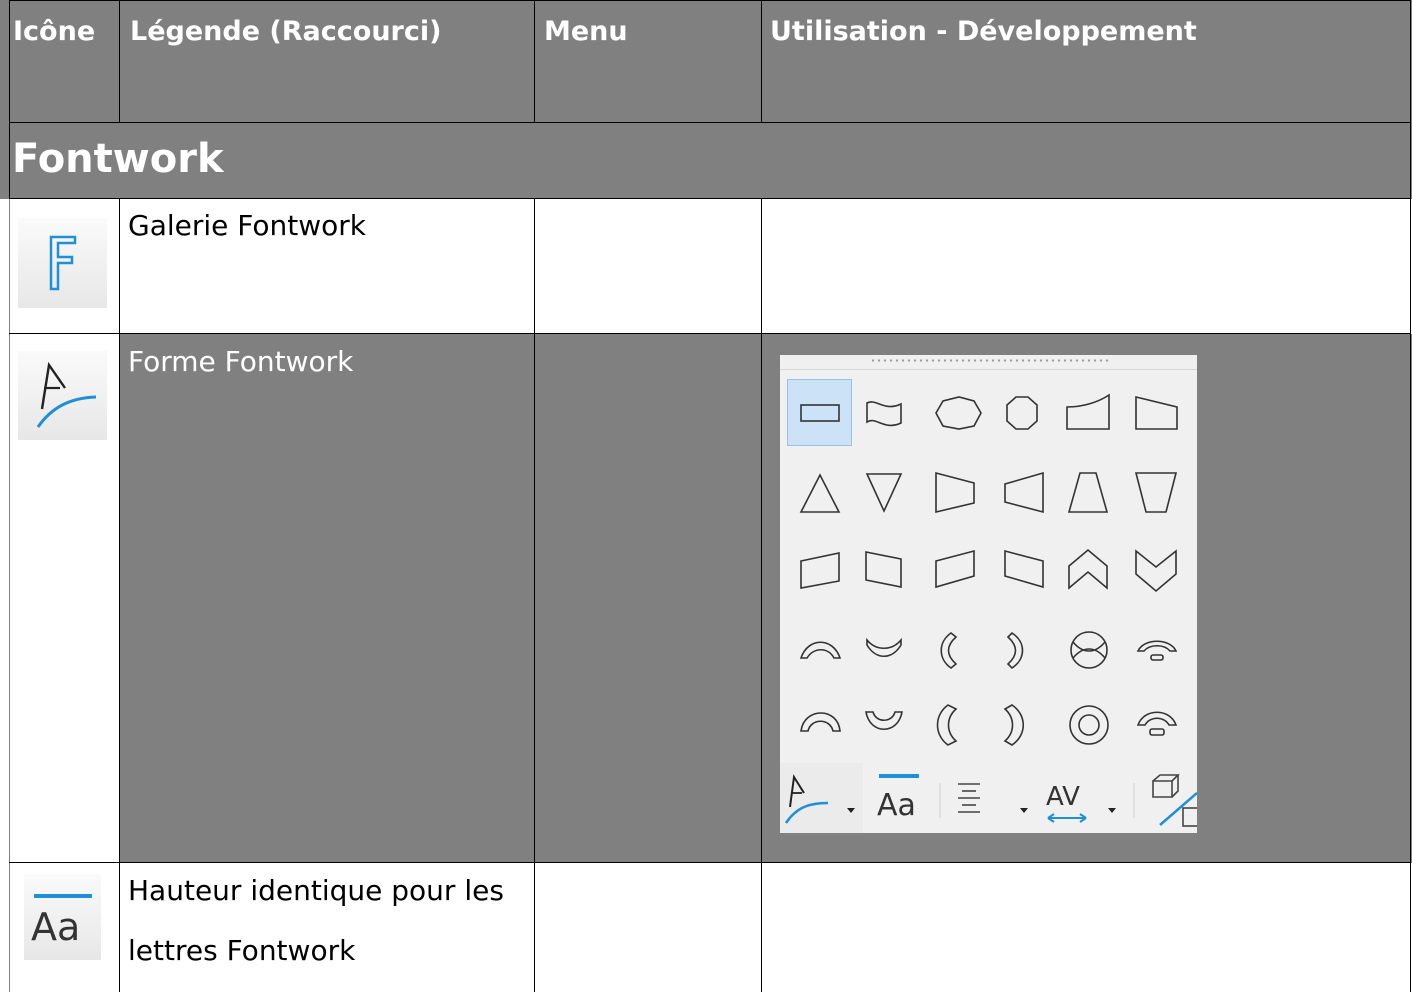 Image resolution: width=1412 pixels, height=992 pixels. What do you see at coordinates (969, 798) in the screenshot?
I see `toolbar-alignment-icon` at bounding box center [969, 798].